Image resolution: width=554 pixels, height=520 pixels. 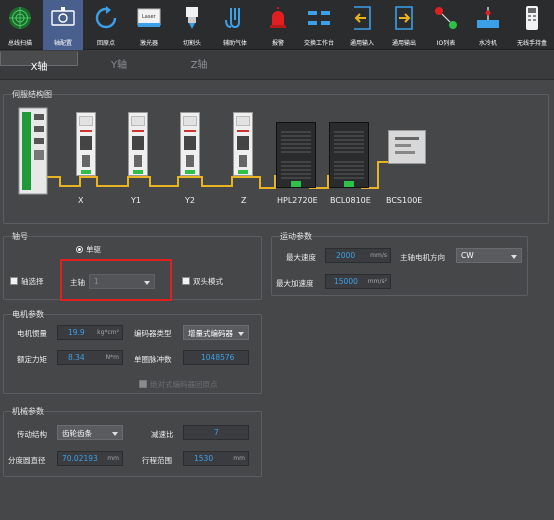 What do you see at coordinates (422, 257) in the screenshot?
I see `spindle-direction-label: 主轴电机方向` at bounding box center [422, 257].